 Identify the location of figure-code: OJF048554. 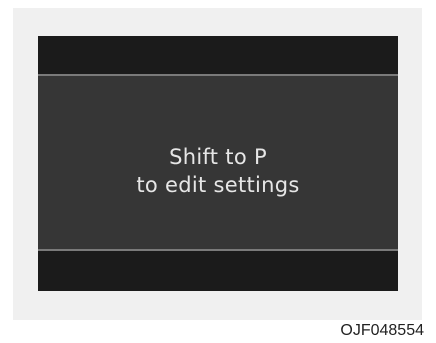
(382, 330).